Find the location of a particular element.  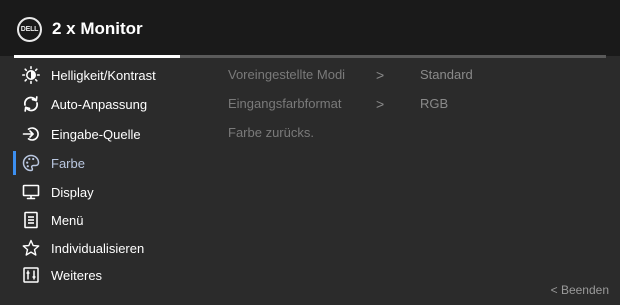

menu-item-others: Weiteres is located at coordinates (120, 275).